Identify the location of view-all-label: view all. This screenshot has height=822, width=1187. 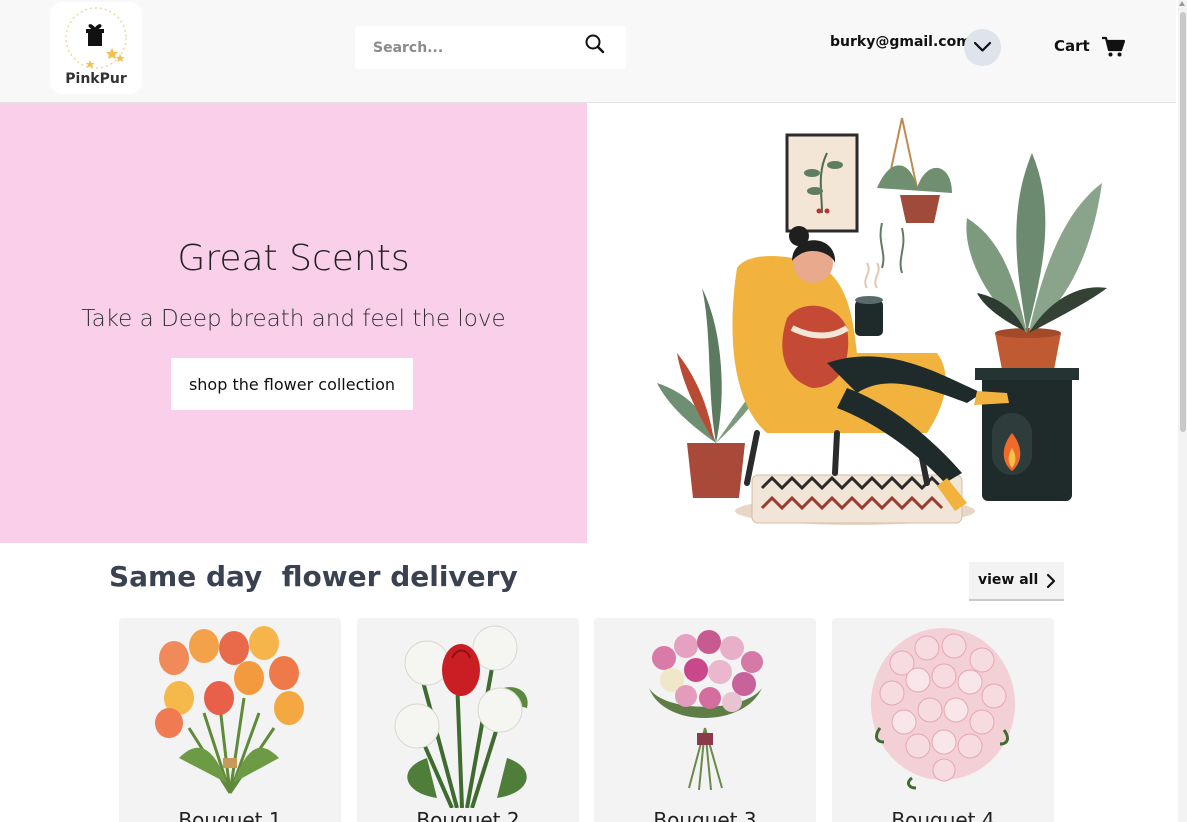
(1008, 580).